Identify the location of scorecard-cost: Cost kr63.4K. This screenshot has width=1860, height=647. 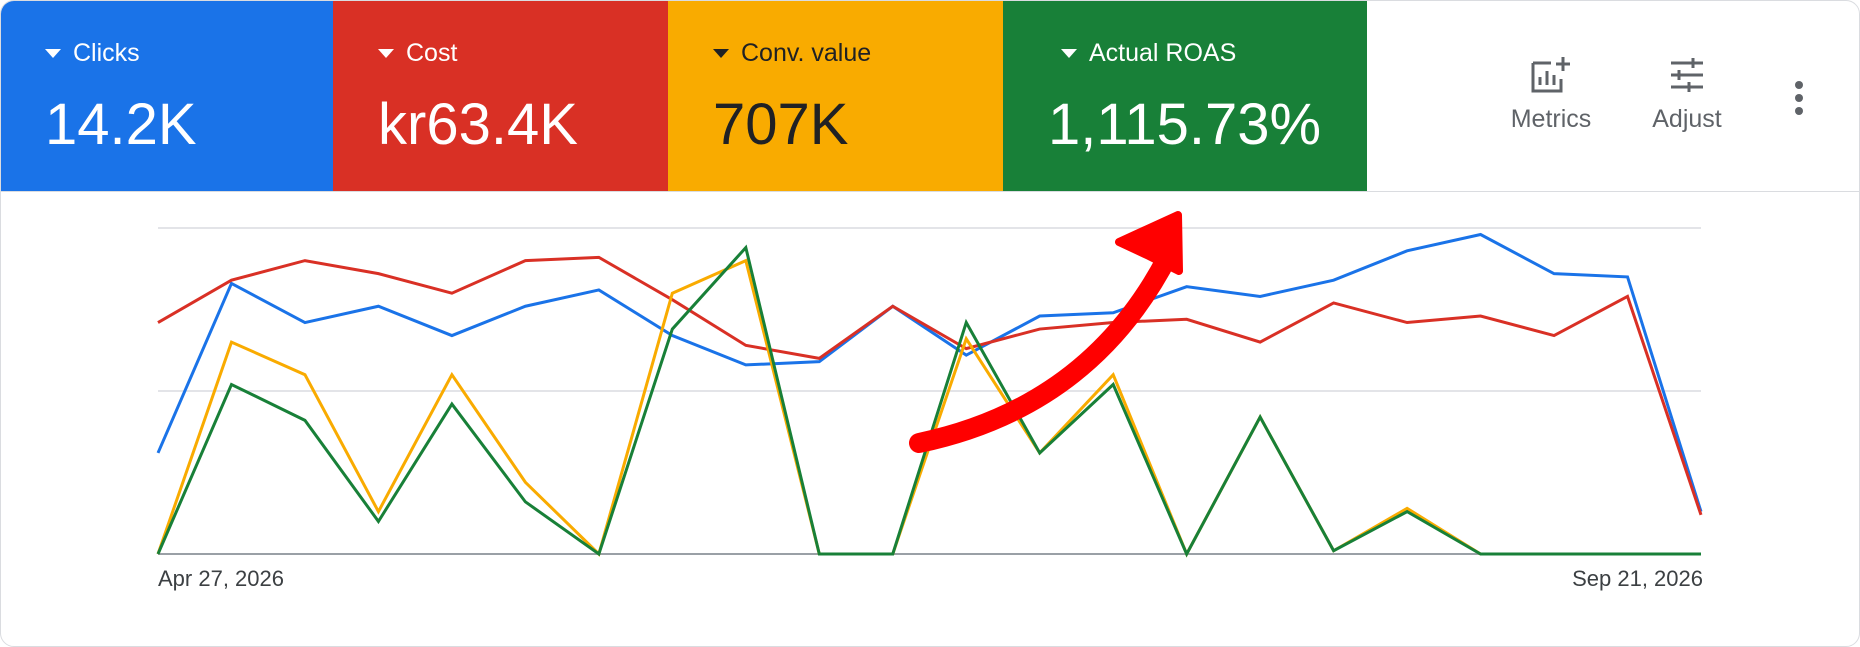
(500, 96).